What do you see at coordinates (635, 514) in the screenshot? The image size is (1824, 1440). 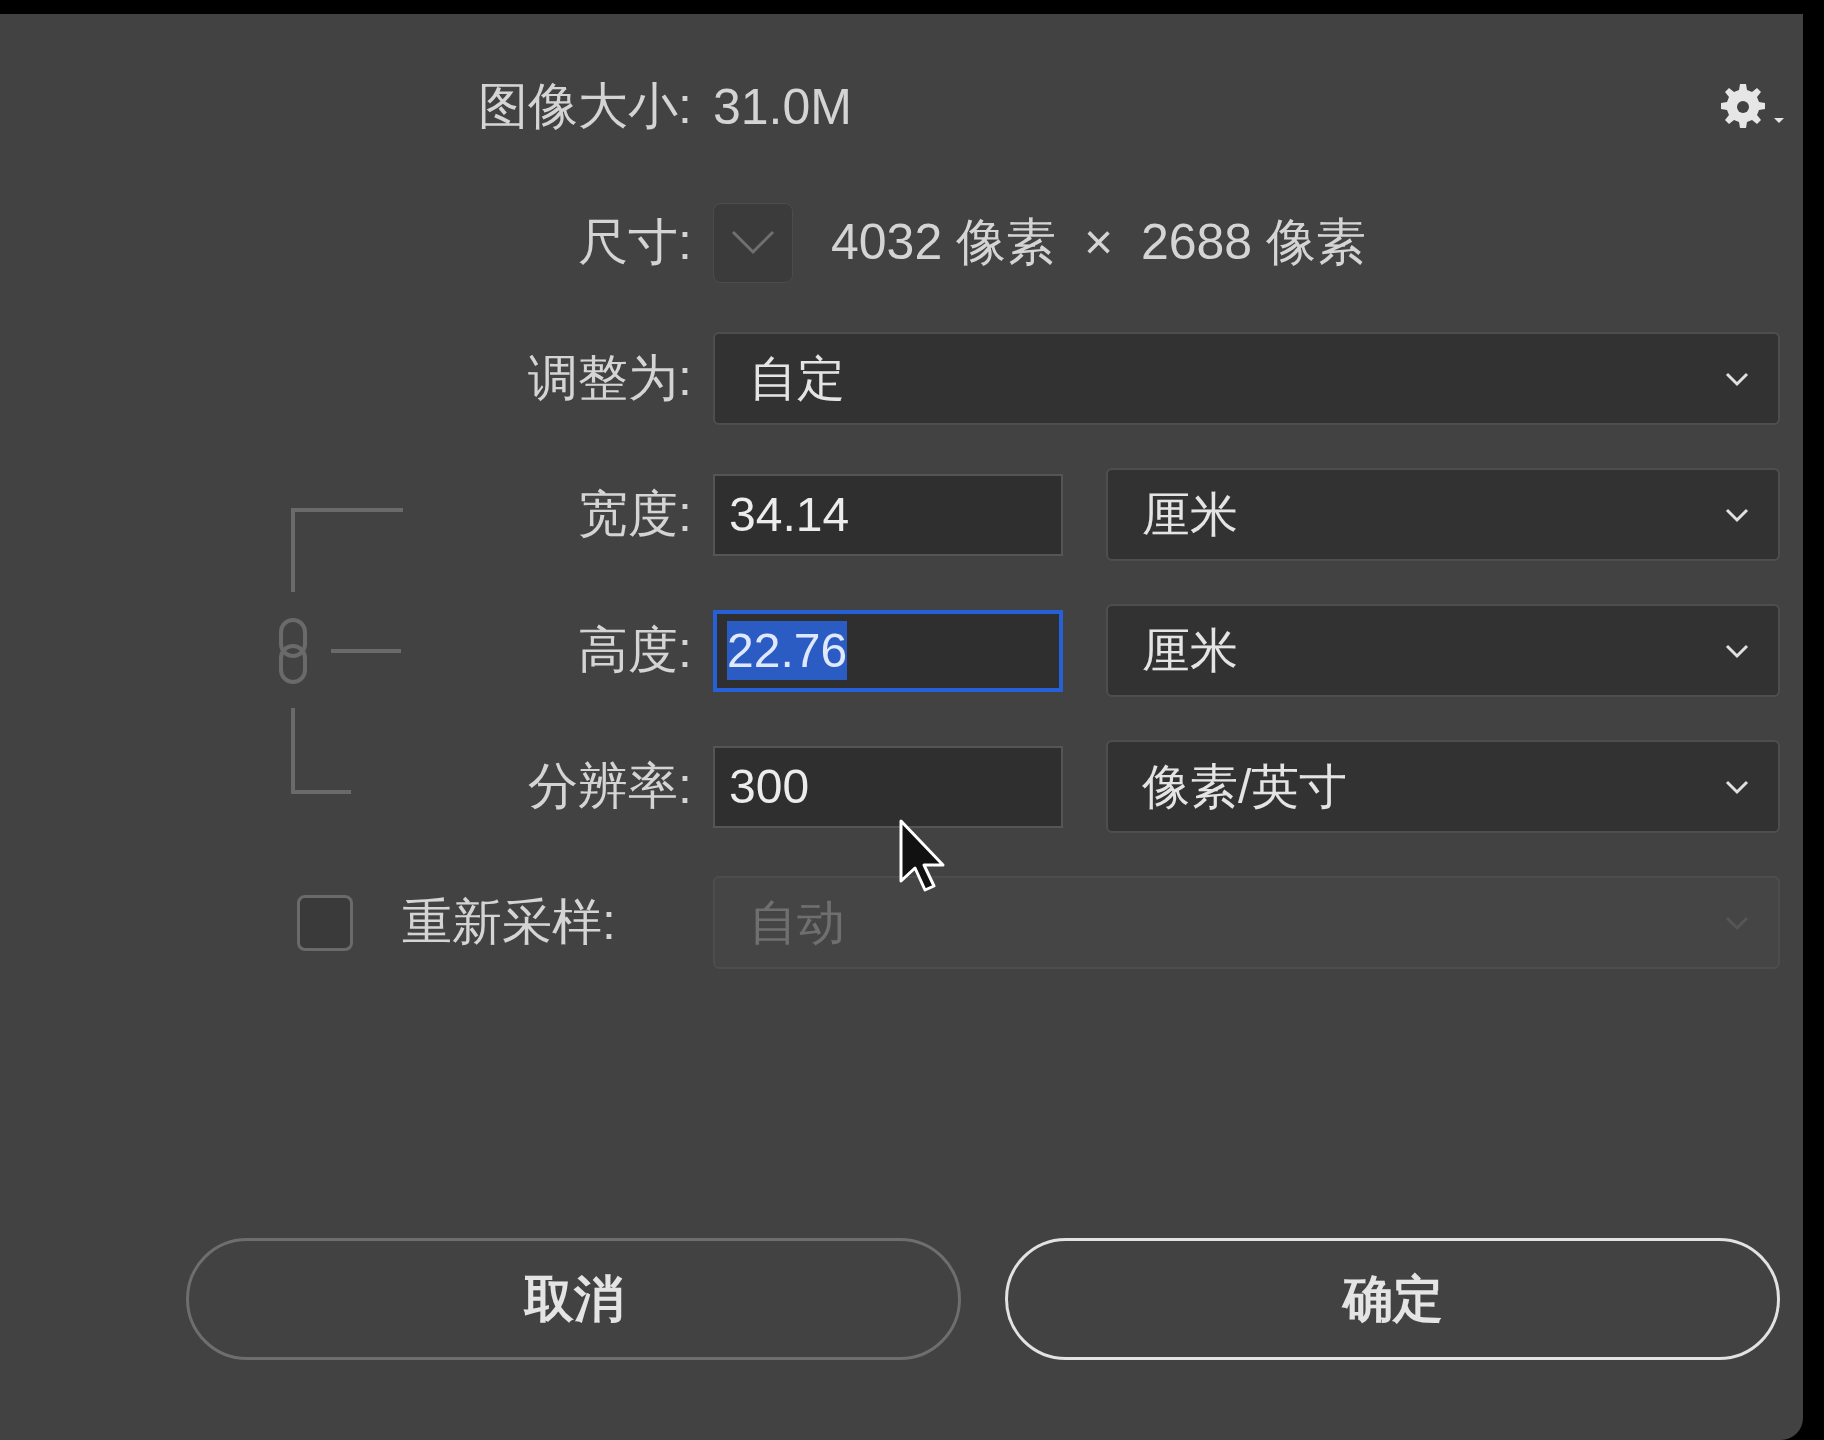 I see `field-label: 宽度:` at bounding box center [635, 514].